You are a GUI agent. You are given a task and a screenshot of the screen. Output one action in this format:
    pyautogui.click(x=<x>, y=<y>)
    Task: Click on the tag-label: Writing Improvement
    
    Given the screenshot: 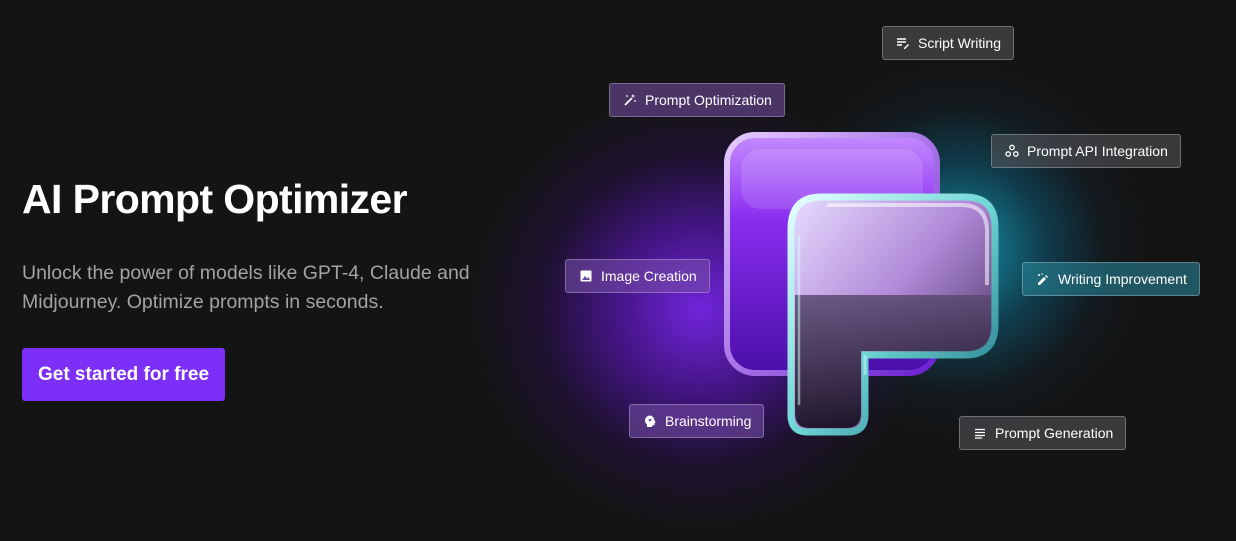 What is the action you would take?
    pyautogui.click(x=1122, y=279)
    